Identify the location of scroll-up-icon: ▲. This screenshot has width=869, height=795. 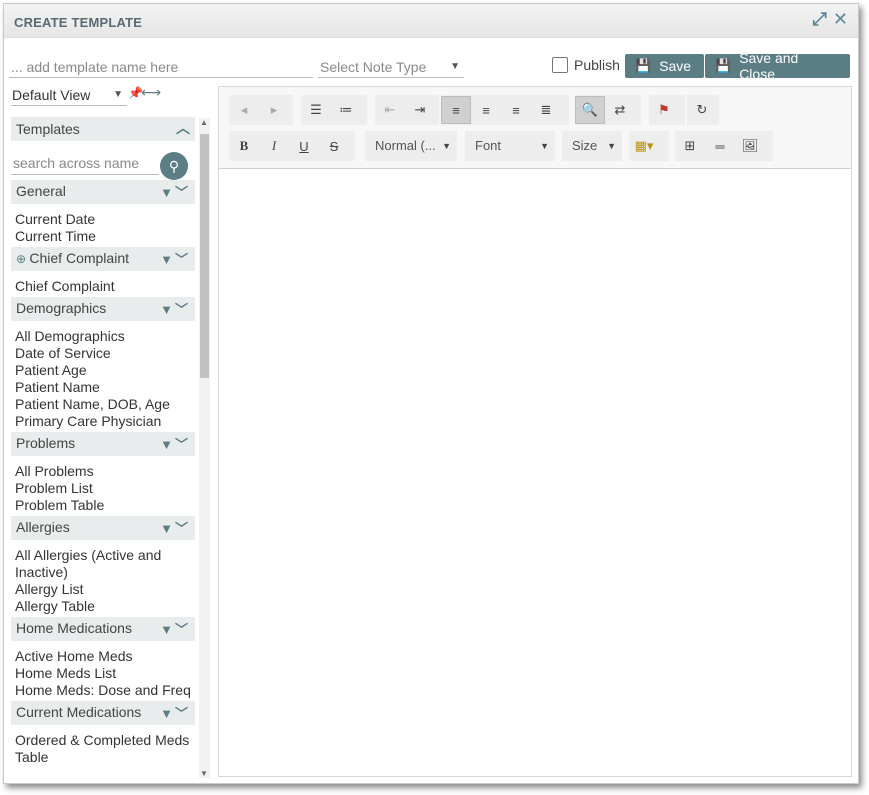
(204, 122).